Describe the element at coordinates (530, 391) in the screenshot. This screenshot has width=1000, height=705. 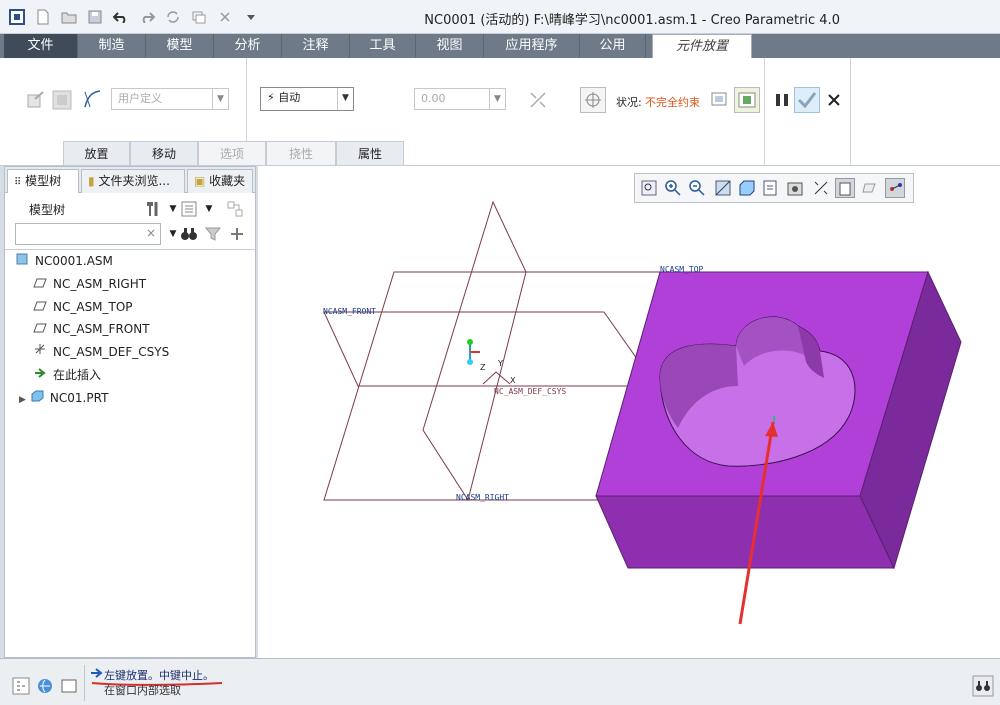
I see `csys-label: NC_ASM_DEF_CSYS` at that location.